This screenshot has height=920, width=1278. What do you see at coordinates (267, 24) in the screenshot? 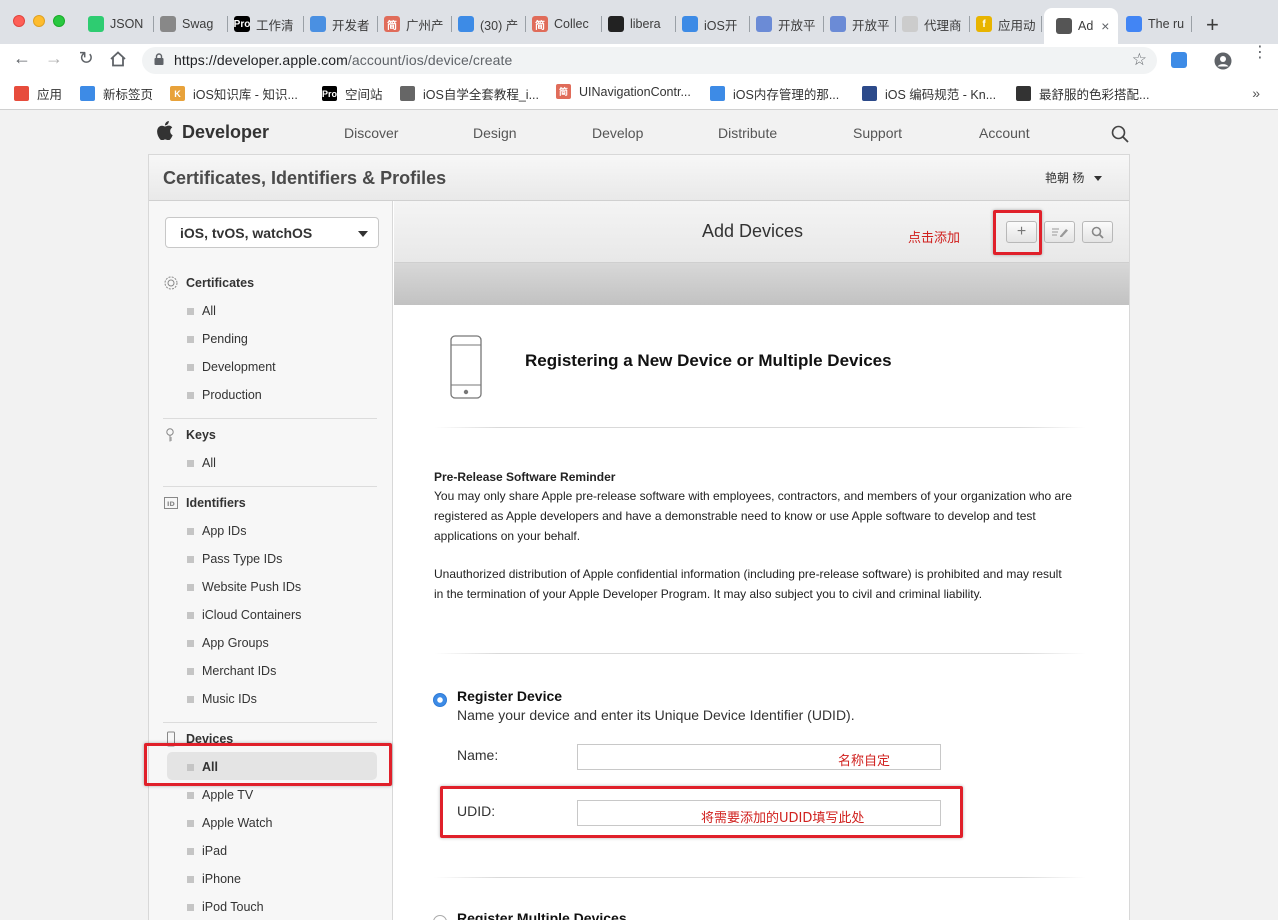
I see `browser-tab: Pro 工作清` at bounding box center [267, 24].